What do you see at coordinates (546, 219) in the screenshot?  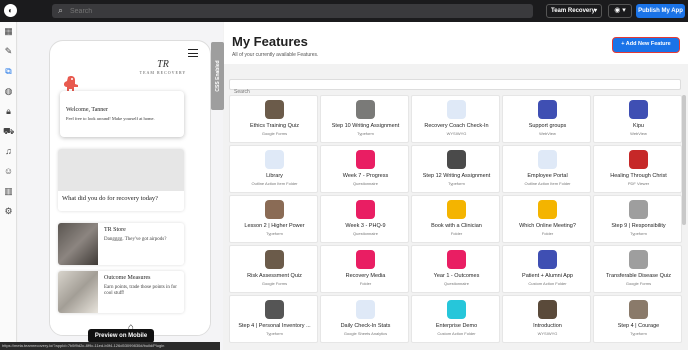 I see `feature-tile: Which Online Meeting? Folder` at bounding box center [546, 219].